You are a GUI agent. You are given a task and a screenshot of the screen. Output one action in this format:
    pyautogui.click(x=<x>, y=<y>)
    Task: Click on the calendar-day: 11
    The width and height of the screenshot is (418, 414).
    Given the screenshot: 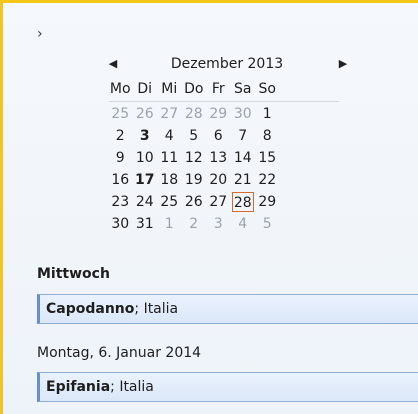 What is the action you would take?
    pyautogui.click(x=169, y=158)
    